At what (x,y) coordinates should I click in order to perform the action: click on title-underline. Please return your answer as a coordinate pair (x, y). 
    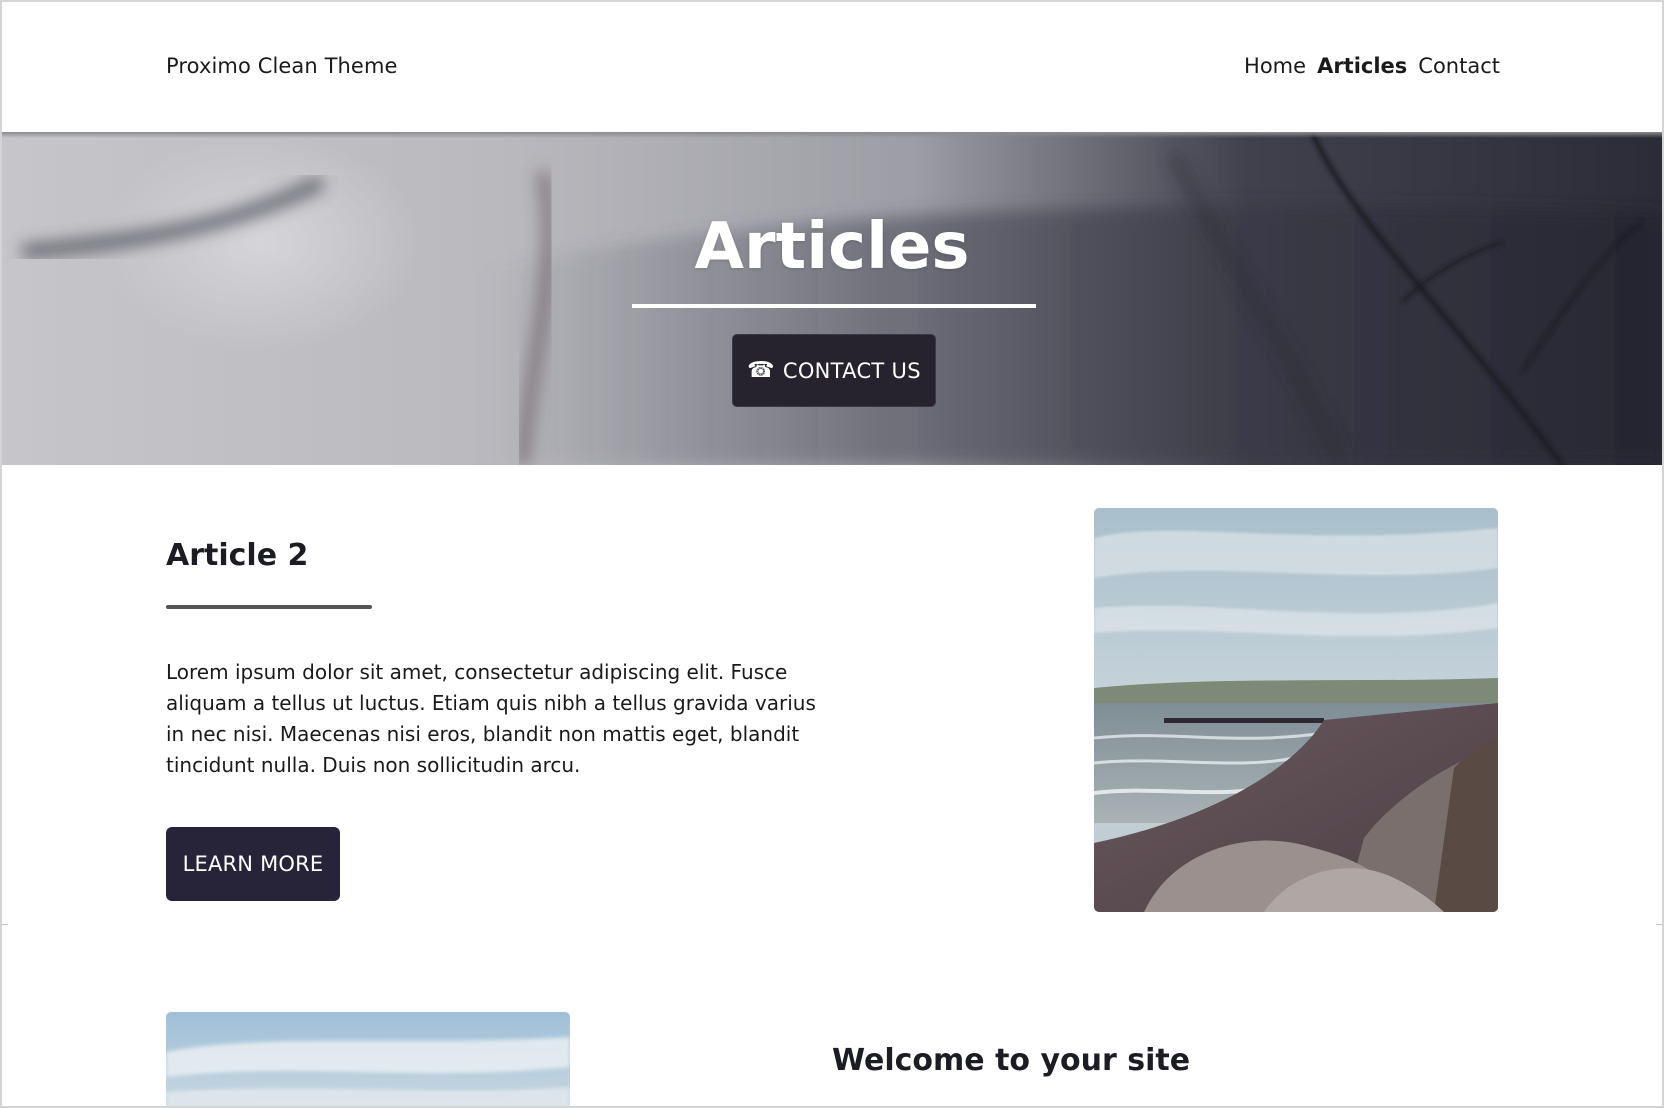
    Looking at the image, I should click on (834, 306).